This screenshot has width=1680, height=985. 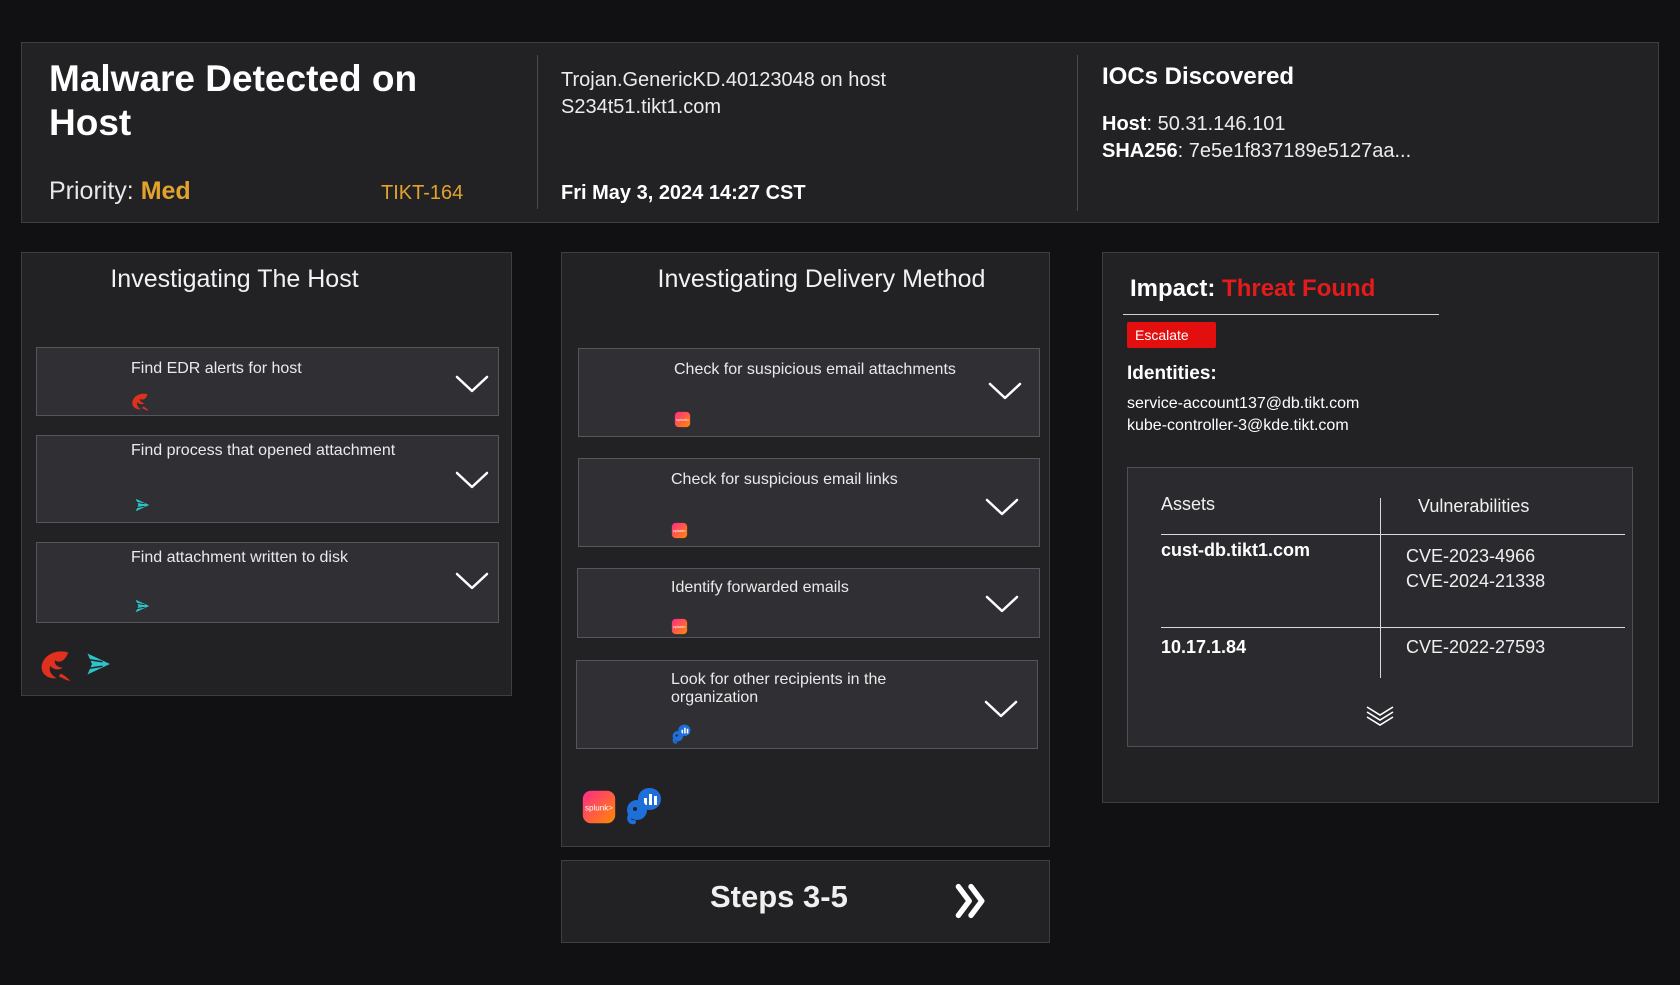 What do you see at coordinates (1124, 124) in the screenshot?
I see `ioc-host-label: Host` at bounding box center [1124, 124].